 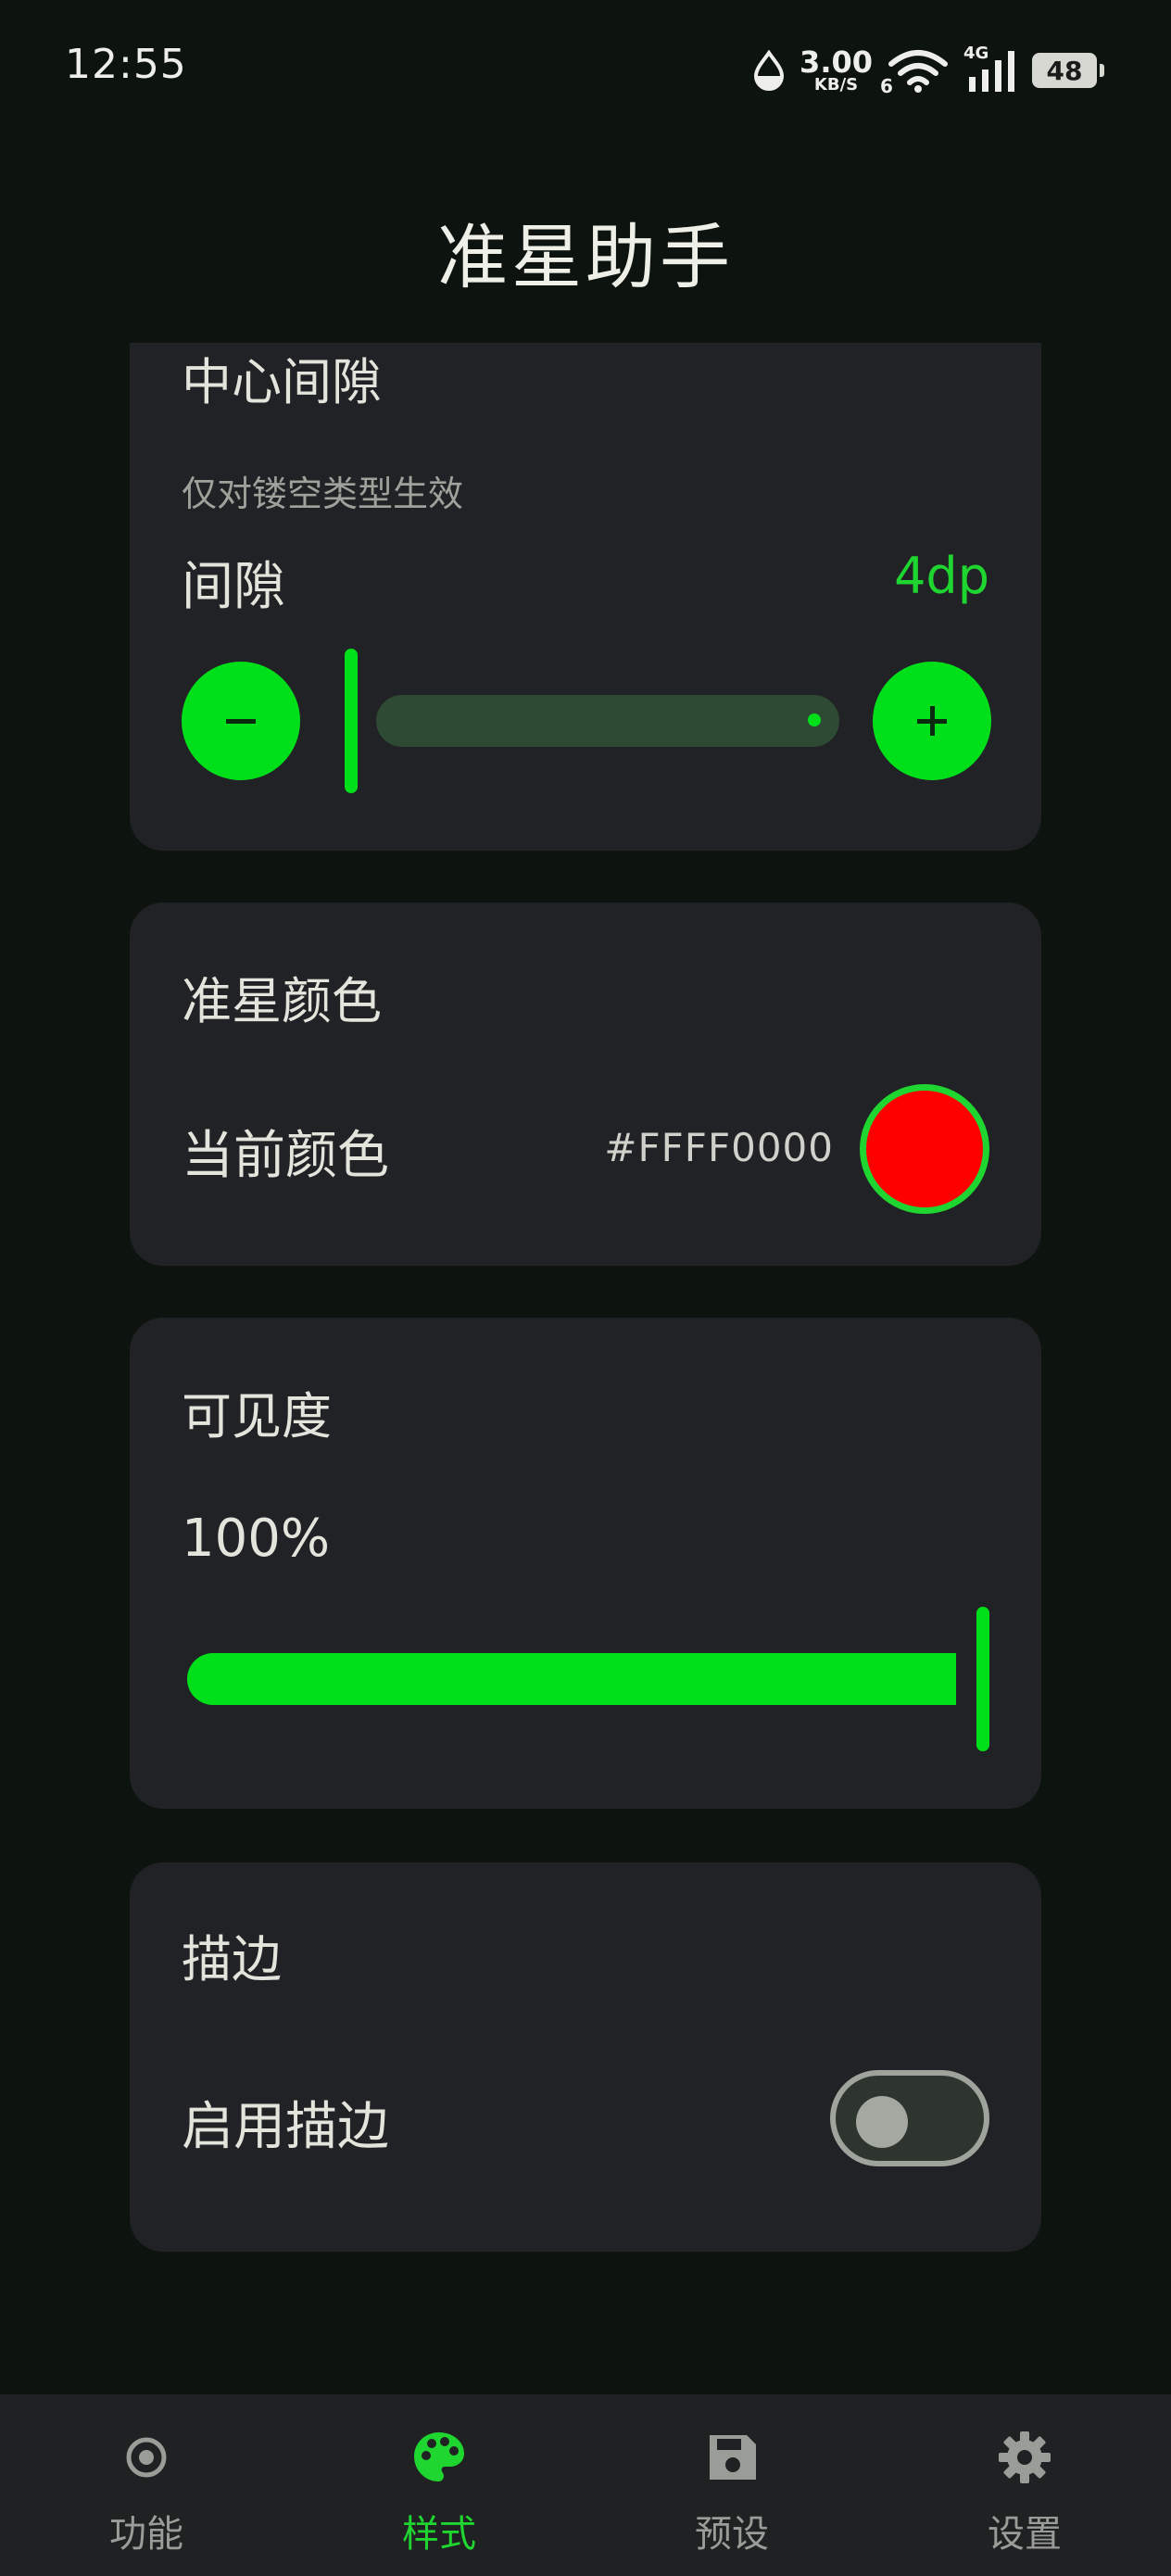 I want to click on gap-slider-handle, so click(x=352, y=721).